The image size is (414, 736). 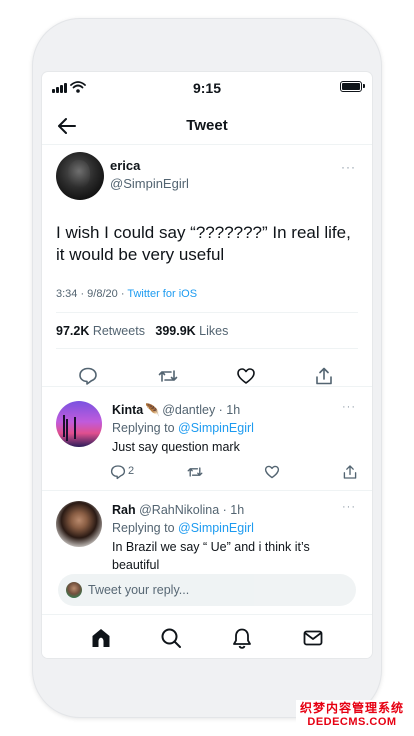 What do you see at coordinates (101, 638) in the screenshot?
I see `home-icon` at bounding box center [101, 638].